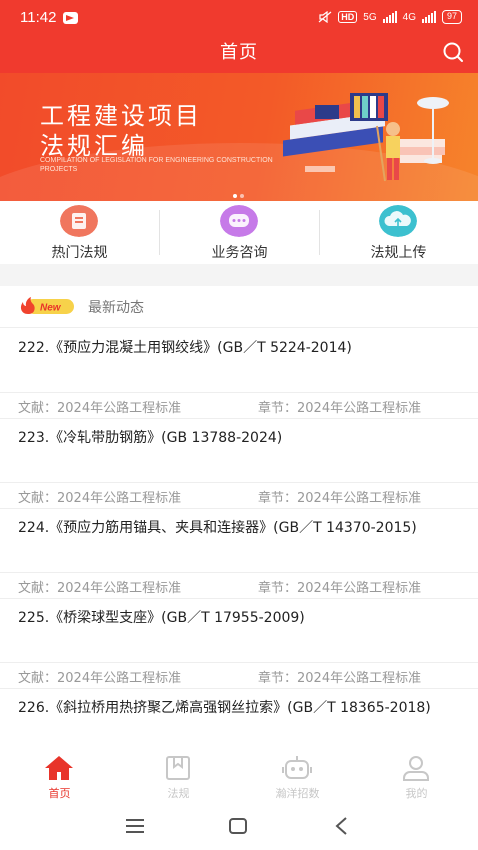 This screenshot has width=478, height=850. What do you see at coordinates (398, 221) in the screenshot?
I see `upload-cloud-icon` at bounding box center [398, 221].